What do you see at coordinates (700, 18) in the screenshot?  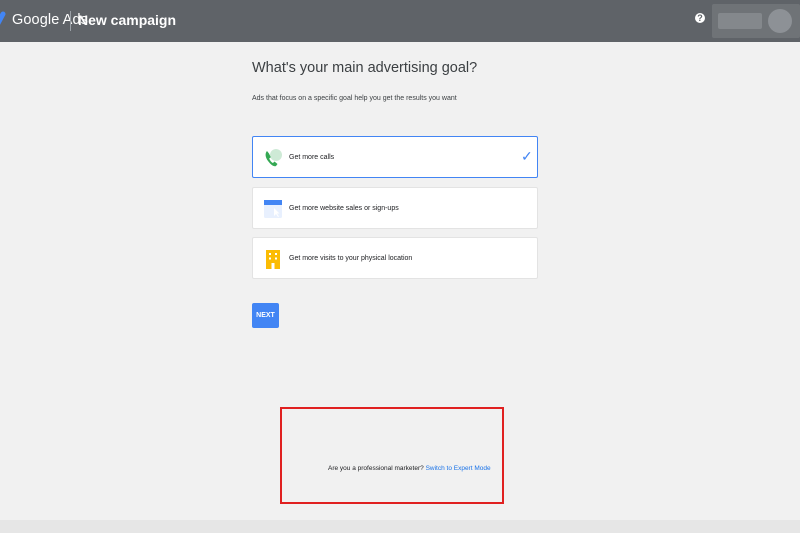 I see `help-icon: ?` at bounding box center [700, 18].